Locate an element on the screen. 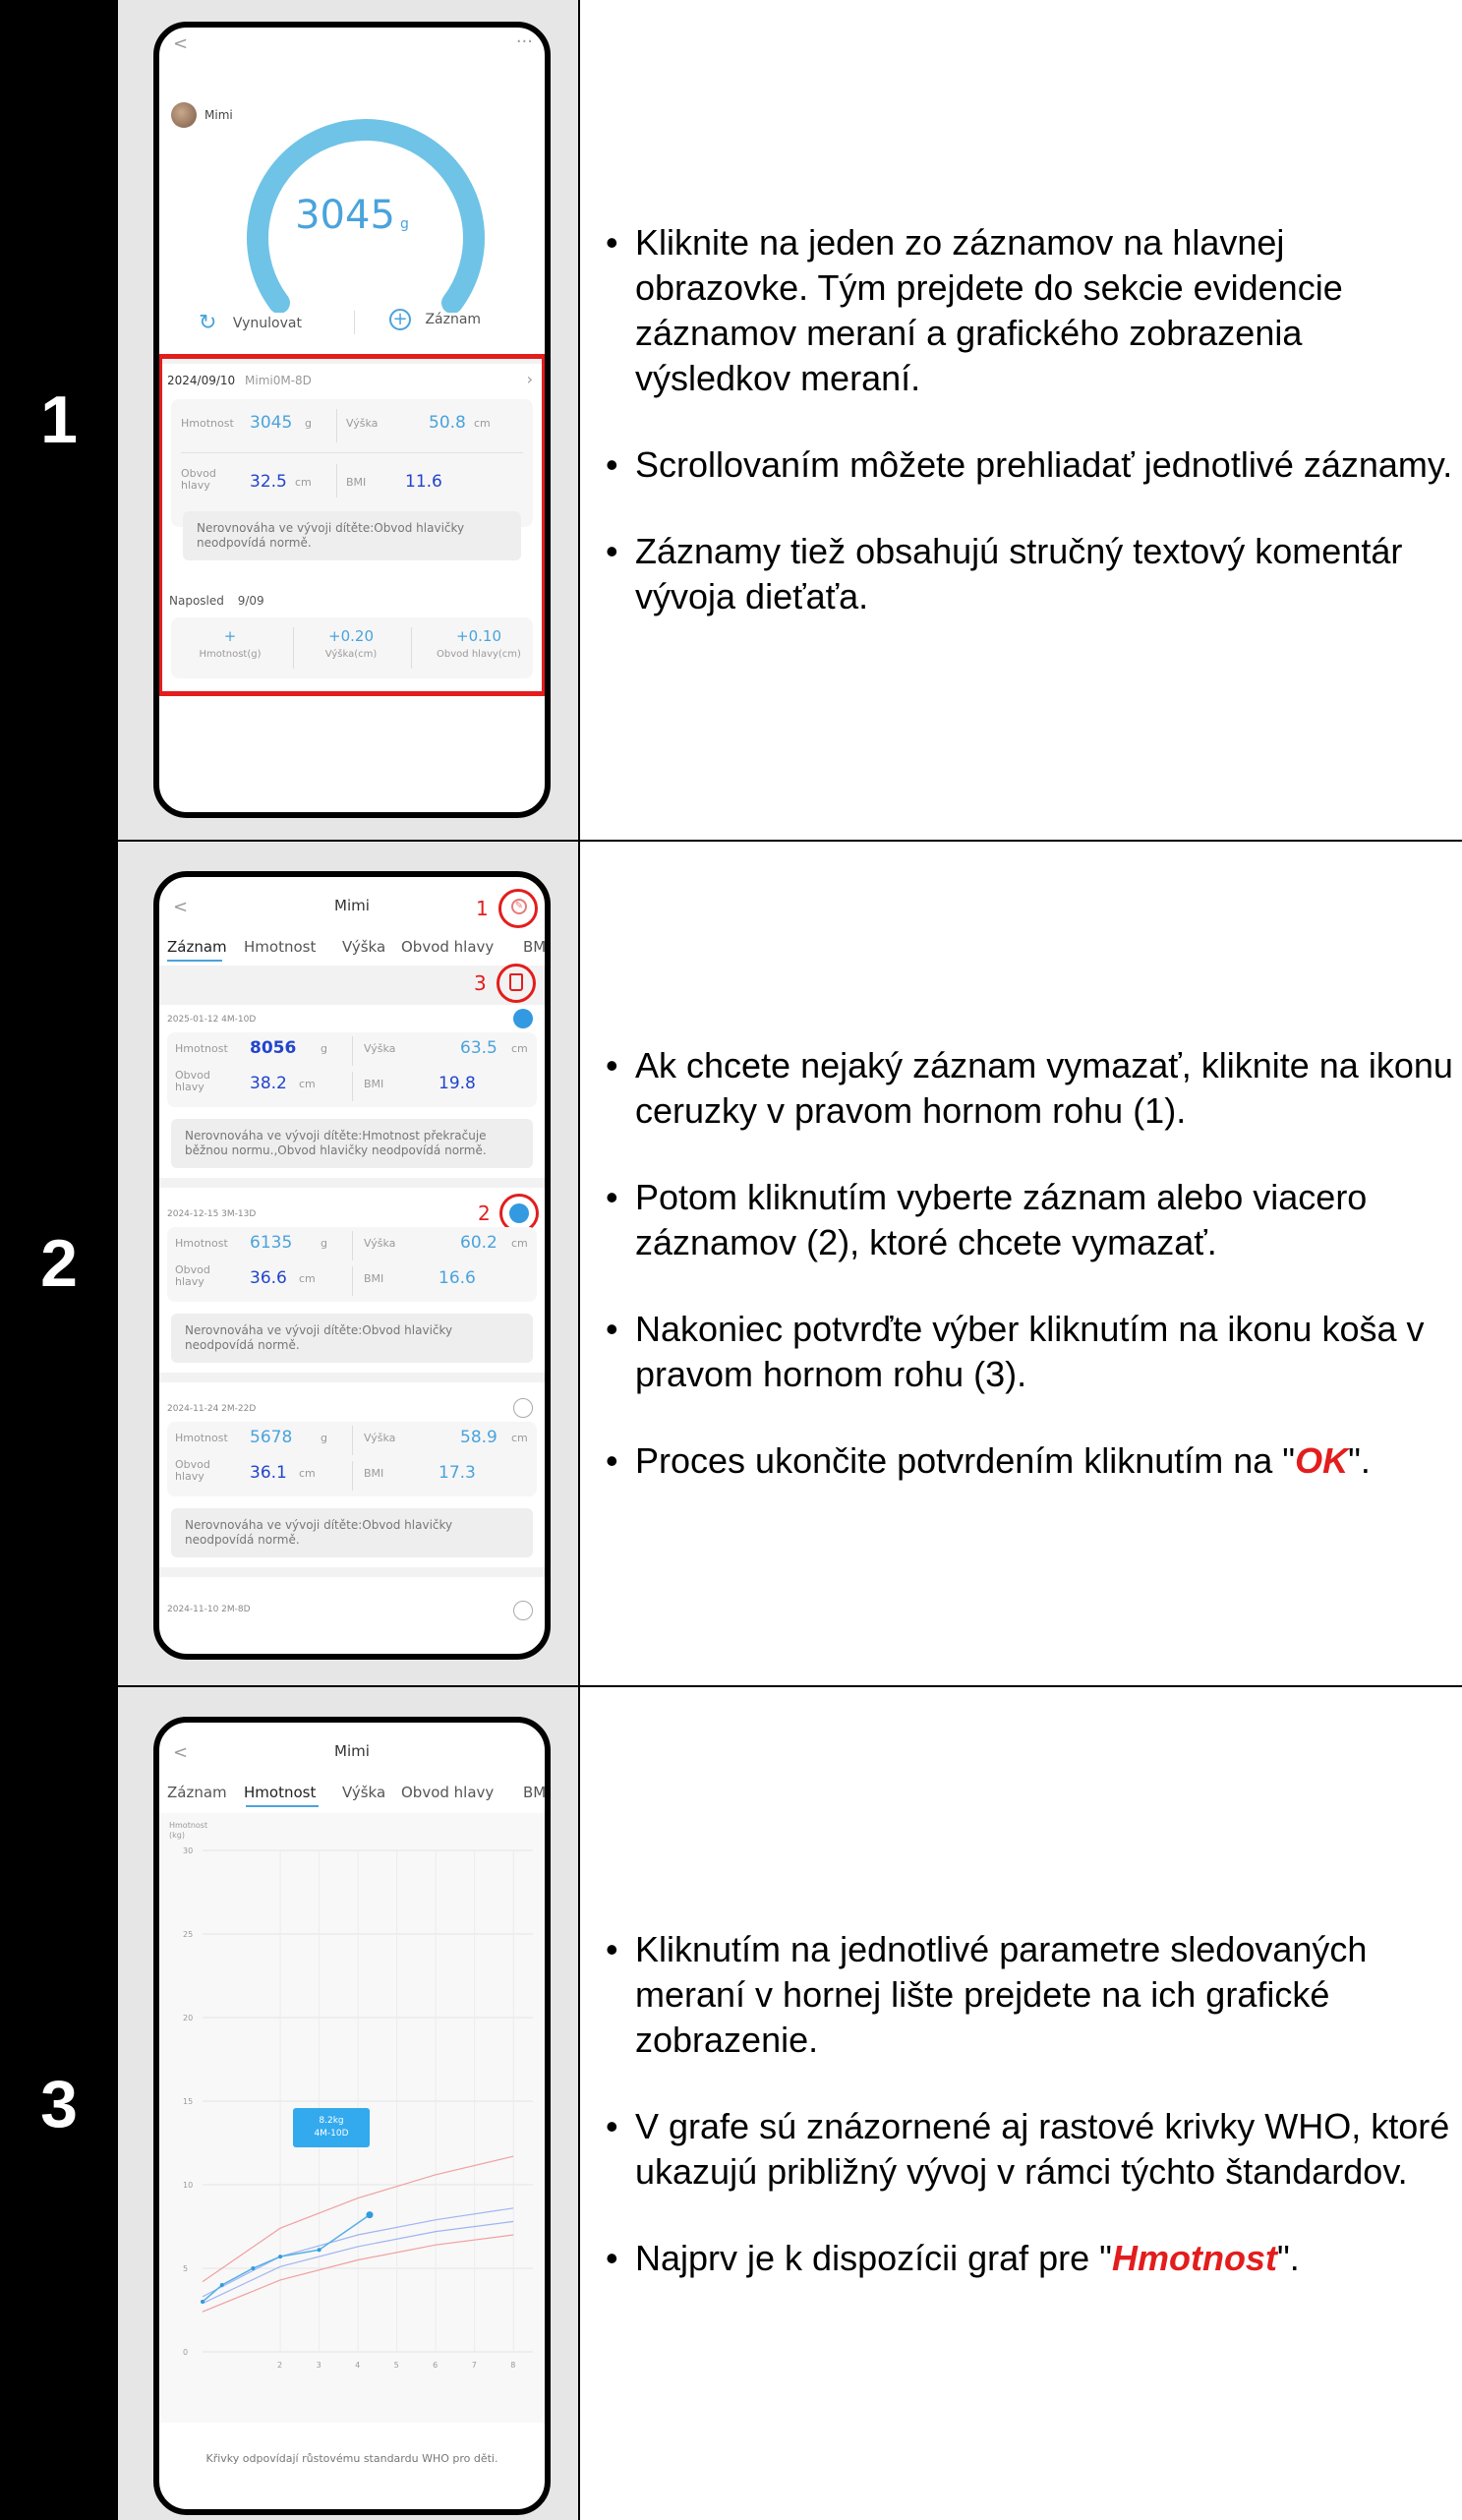 The width and height of the screenshot is (1462, 2520). y-tick-label: 5 is located at coordinates (185, 2268).